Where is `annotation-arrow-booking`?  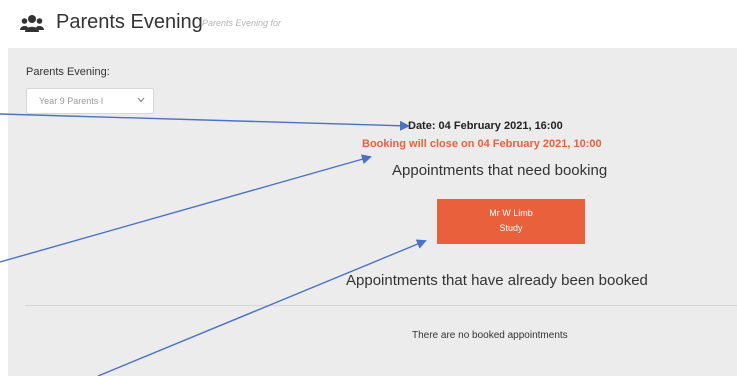 annotation-arrow-booking is located at coordinates (186, 208).